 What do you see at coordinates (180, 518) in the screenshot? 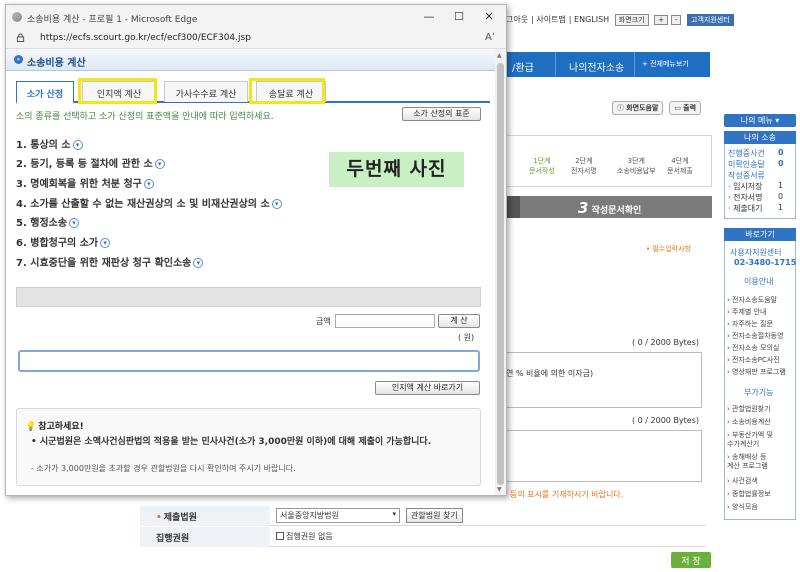
I see `court-label: 제출법원` at bounding box center [180, 518].